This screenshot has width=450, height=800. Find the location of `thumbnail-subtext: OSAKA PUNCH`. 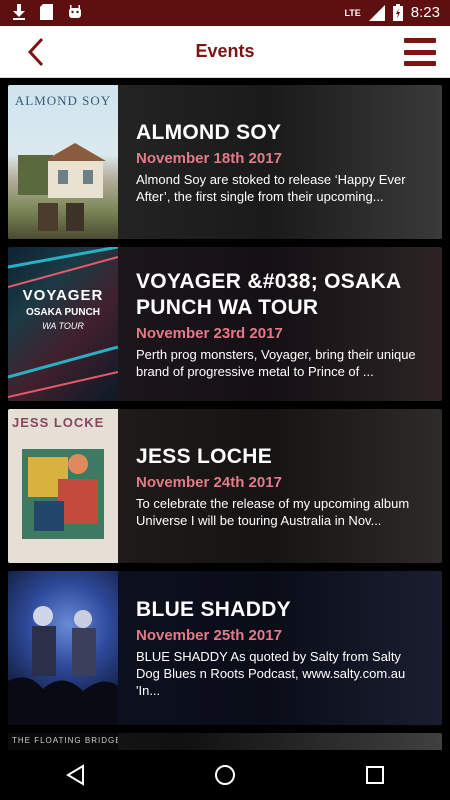

thumbnail-subtext: OSAKA PUNCH is located at coordinates (63, 312).